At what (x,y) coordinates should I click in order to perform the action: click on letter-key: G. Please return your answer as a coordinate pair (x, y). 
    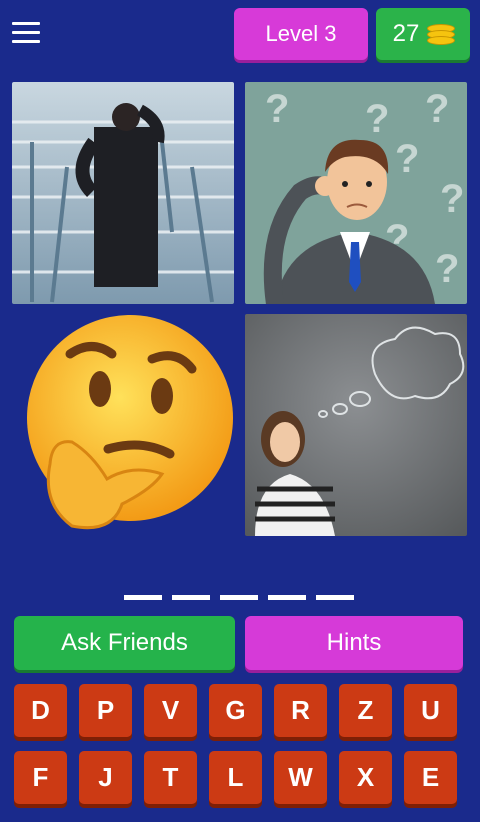
    Looking at the image, I should click on (235, 710).